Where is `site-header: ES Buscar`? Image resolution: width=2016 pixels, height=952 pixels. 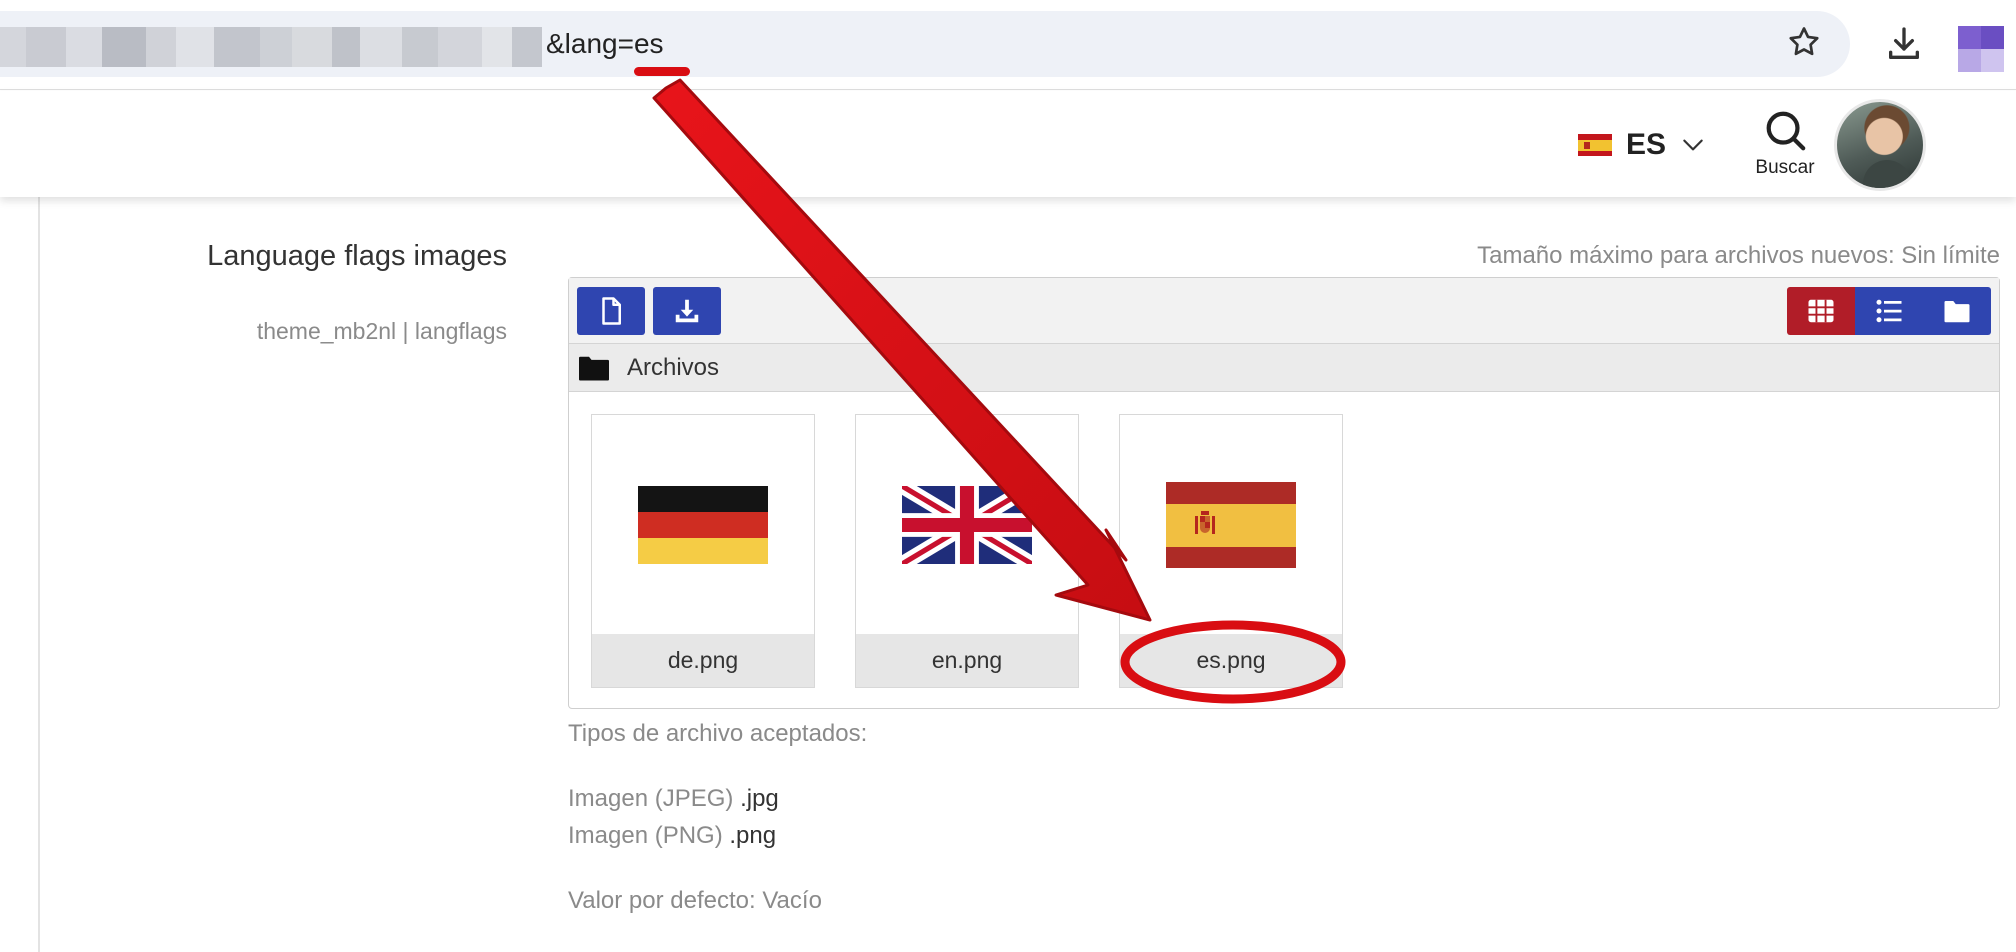 site-header: ES Buscar is located at coordinates (1008, 144).